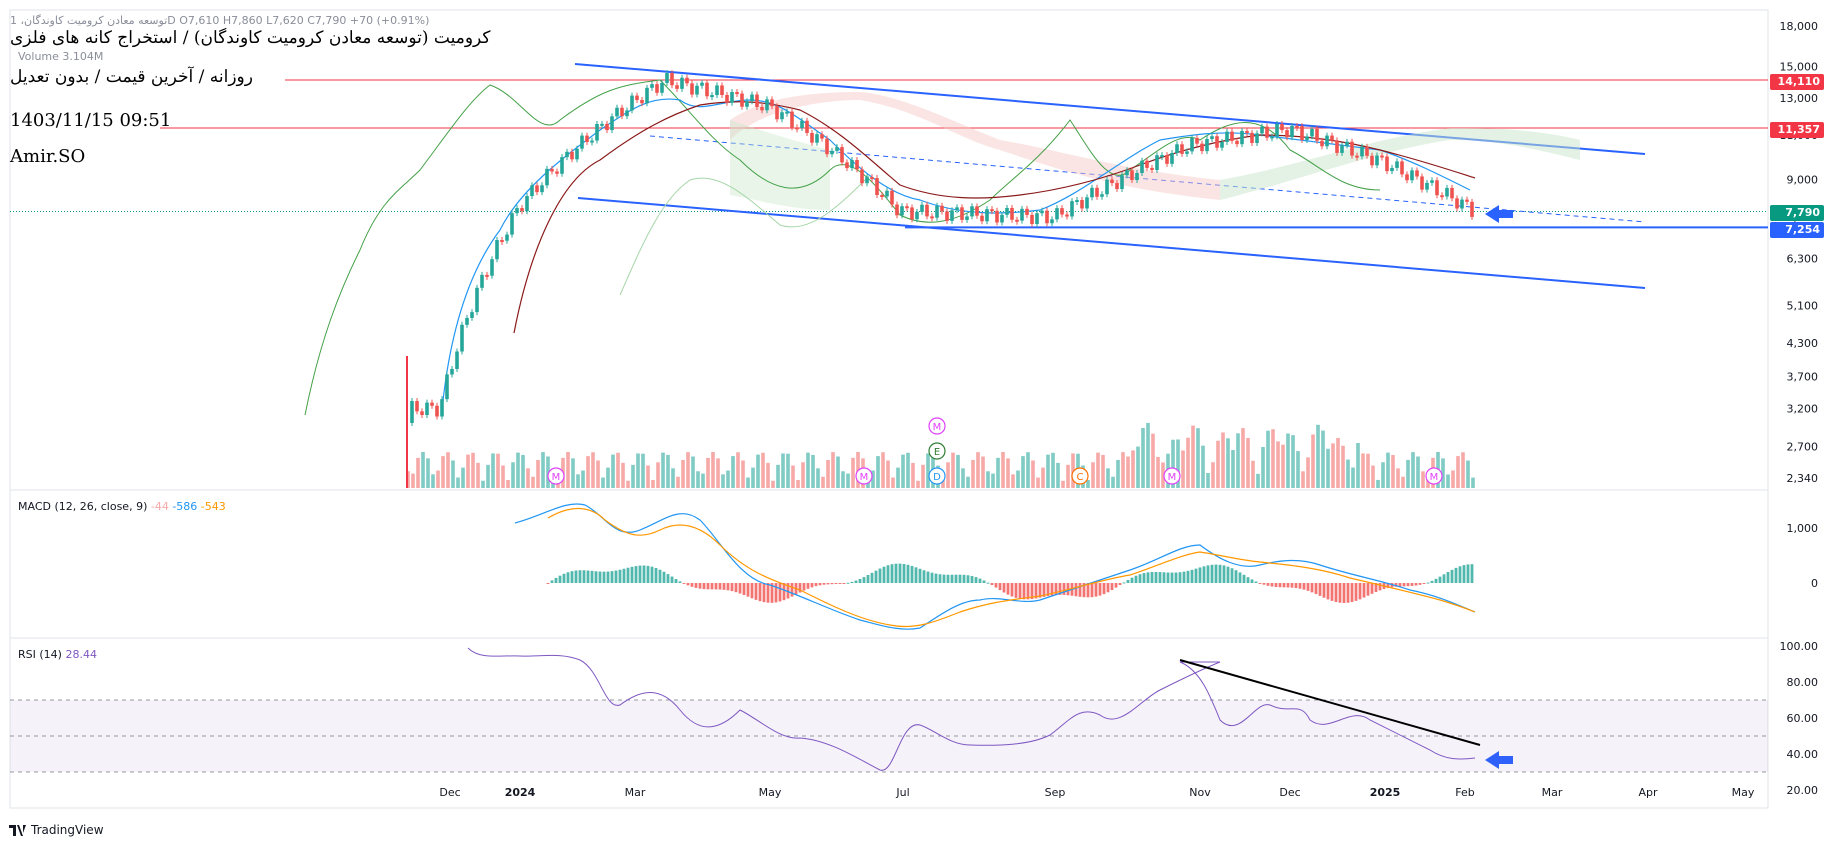  What do you see at coordinates (213, 506) in the screenshot?
I see `macd-signal-value: -543` at bounding box center [213, 506].